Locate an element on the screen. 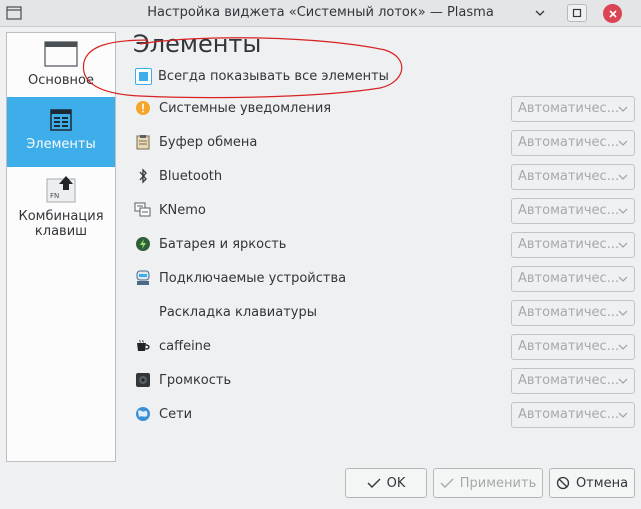 This screenshot has width=641, height=509. fn-key-icon: FN is located at coordinates (61, 189).